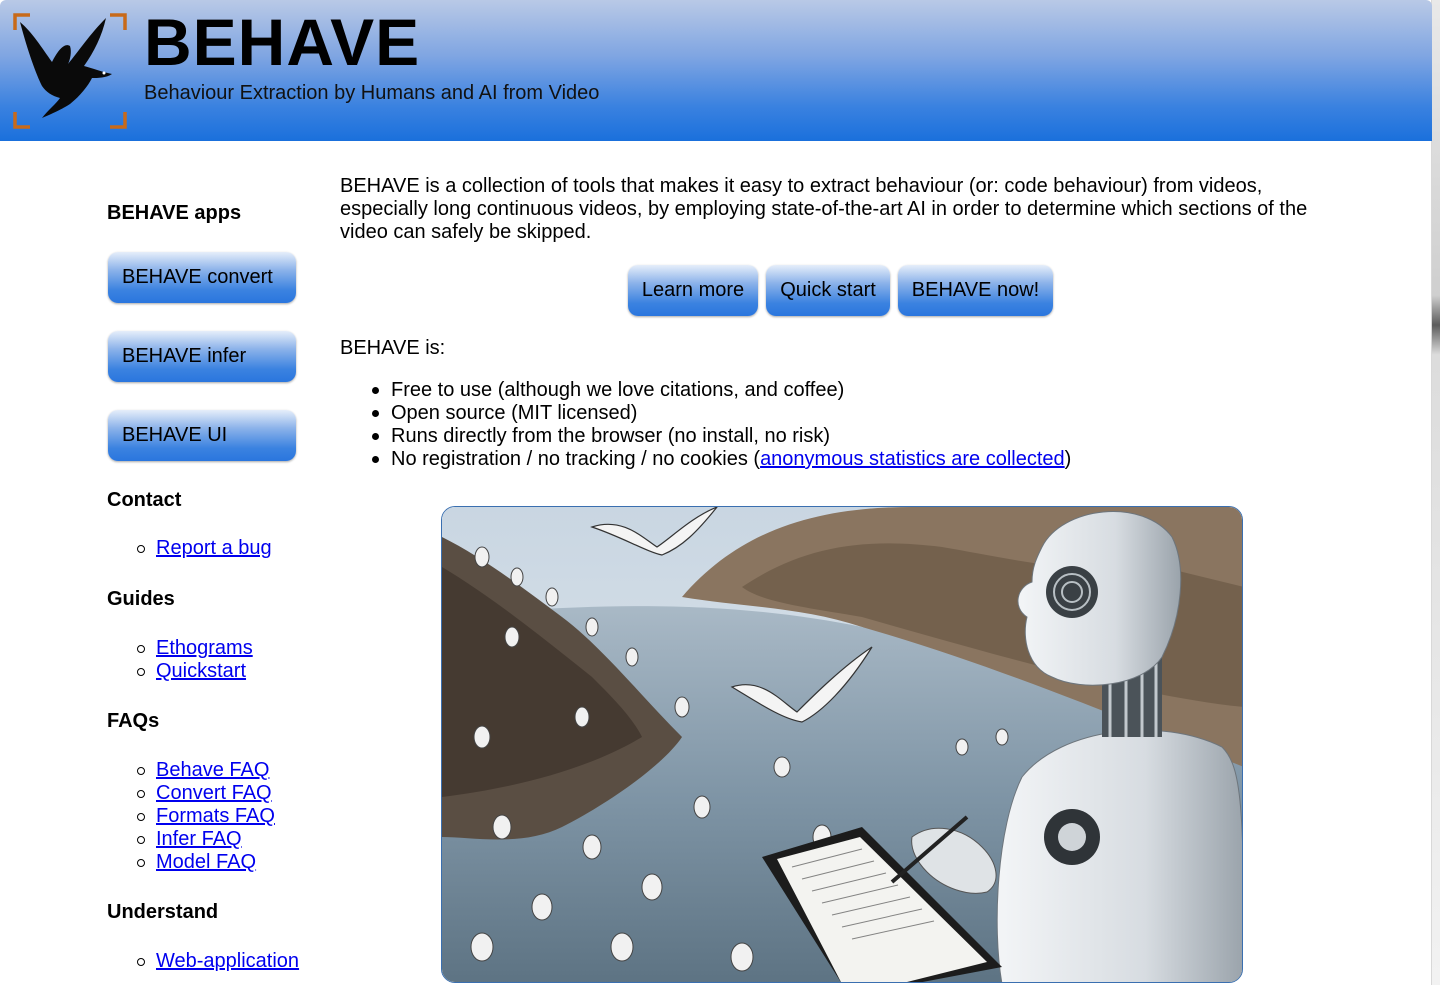  I want to click on feature-item: Open source (MIT licensed), so click(820, 413).